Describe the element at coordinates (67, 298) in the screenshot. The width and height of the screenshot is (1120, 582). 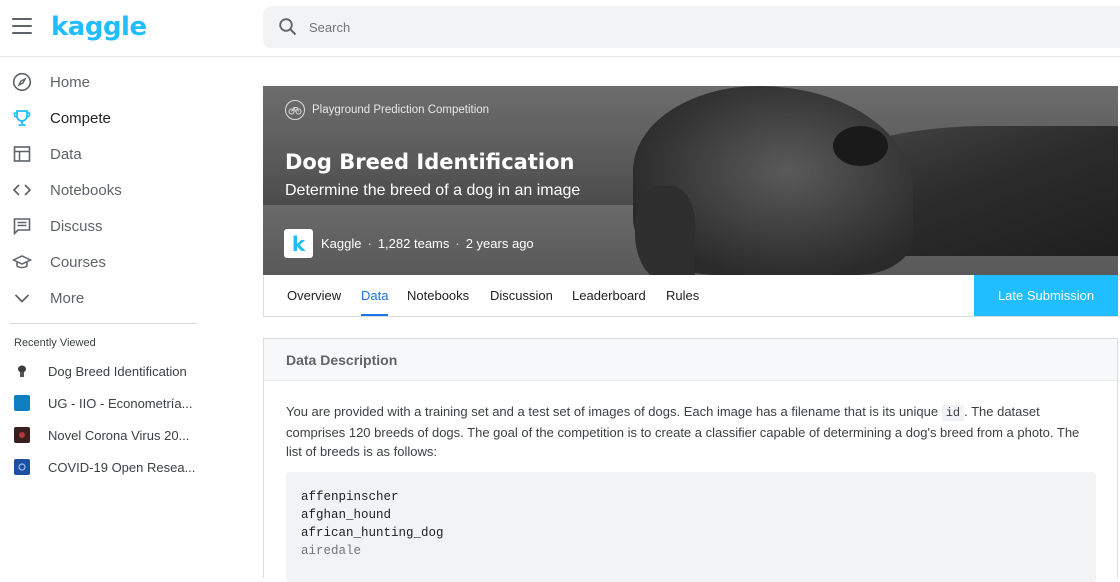
I see `sidebar-item-label: More` at that location.